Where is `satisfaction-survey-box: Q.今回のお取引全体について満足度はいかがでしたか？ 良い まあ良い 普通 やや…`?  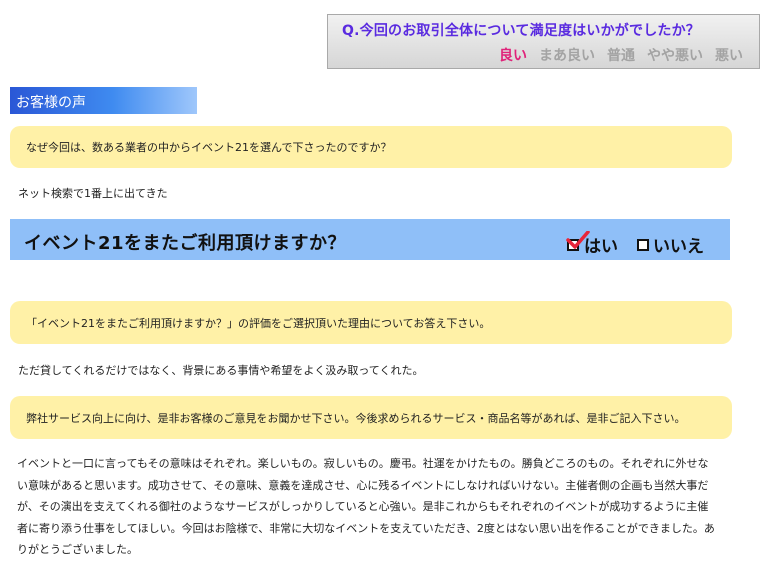 satisfaction-survey-box: Q.今回のお取引全体について満足度はいかがでしたか？ 良い まあ良い 普通 やや… is located at coordinates (543, 41).